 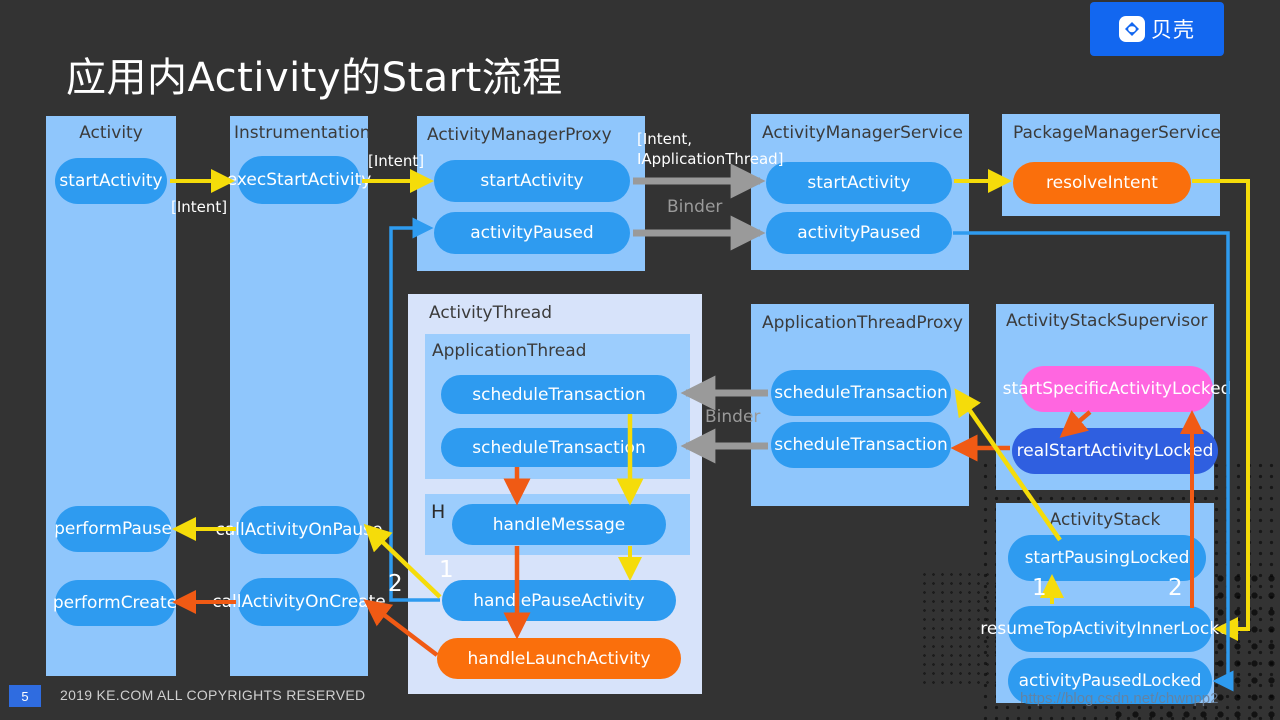 I want to click on node-start-activity: startActivity, so click(x=111, y=181).